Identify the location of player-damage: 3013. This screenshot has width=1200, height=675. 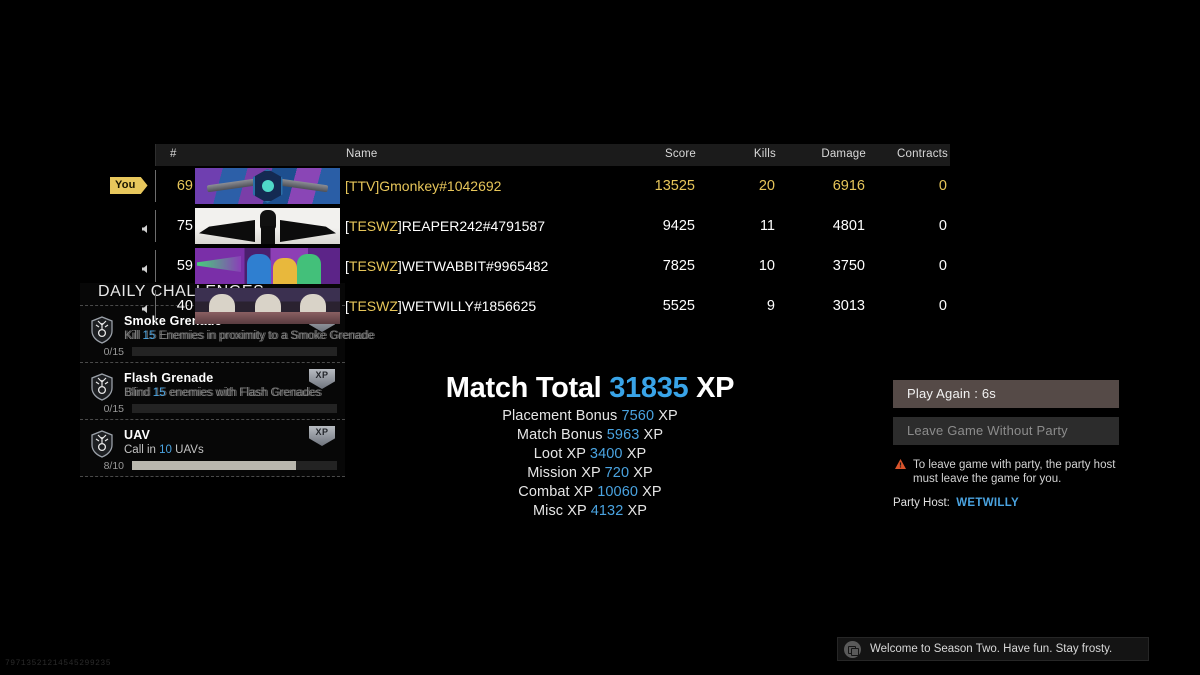
(848, 306).